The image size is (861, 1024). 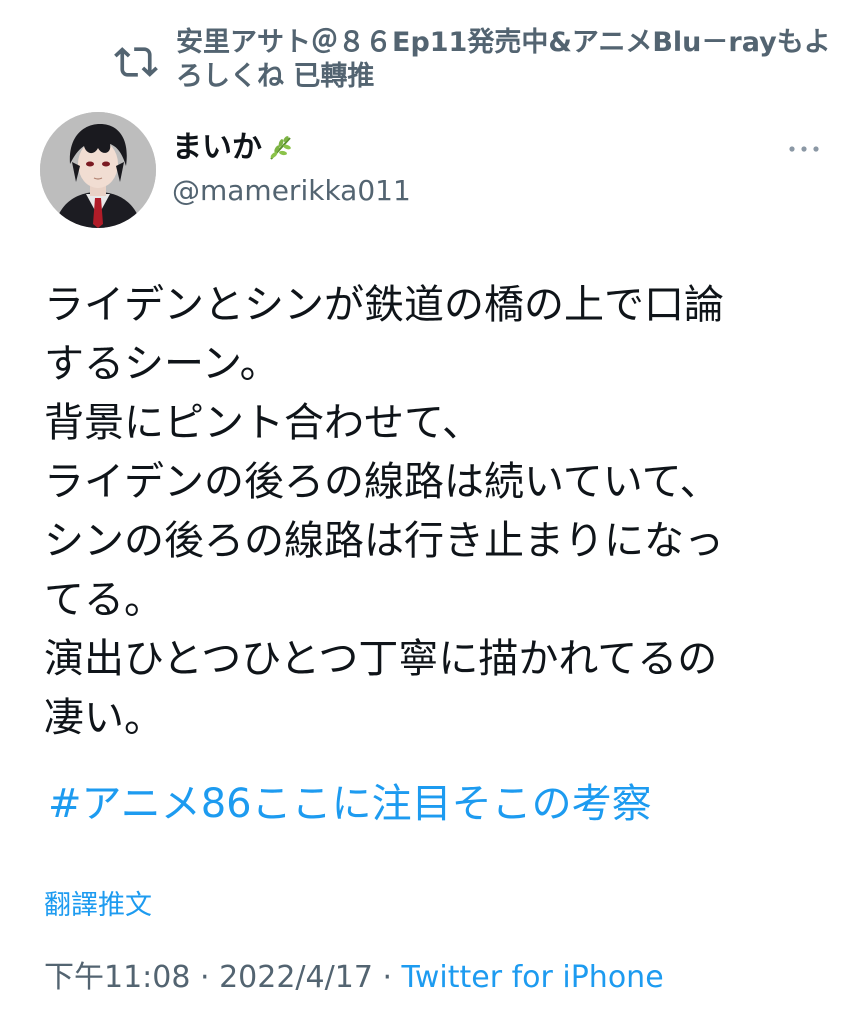 What do you see at coordinates (162, 364) in the screenshot?
I see `tweet-text-line: するシーン。` at bounding box center [162, 364].